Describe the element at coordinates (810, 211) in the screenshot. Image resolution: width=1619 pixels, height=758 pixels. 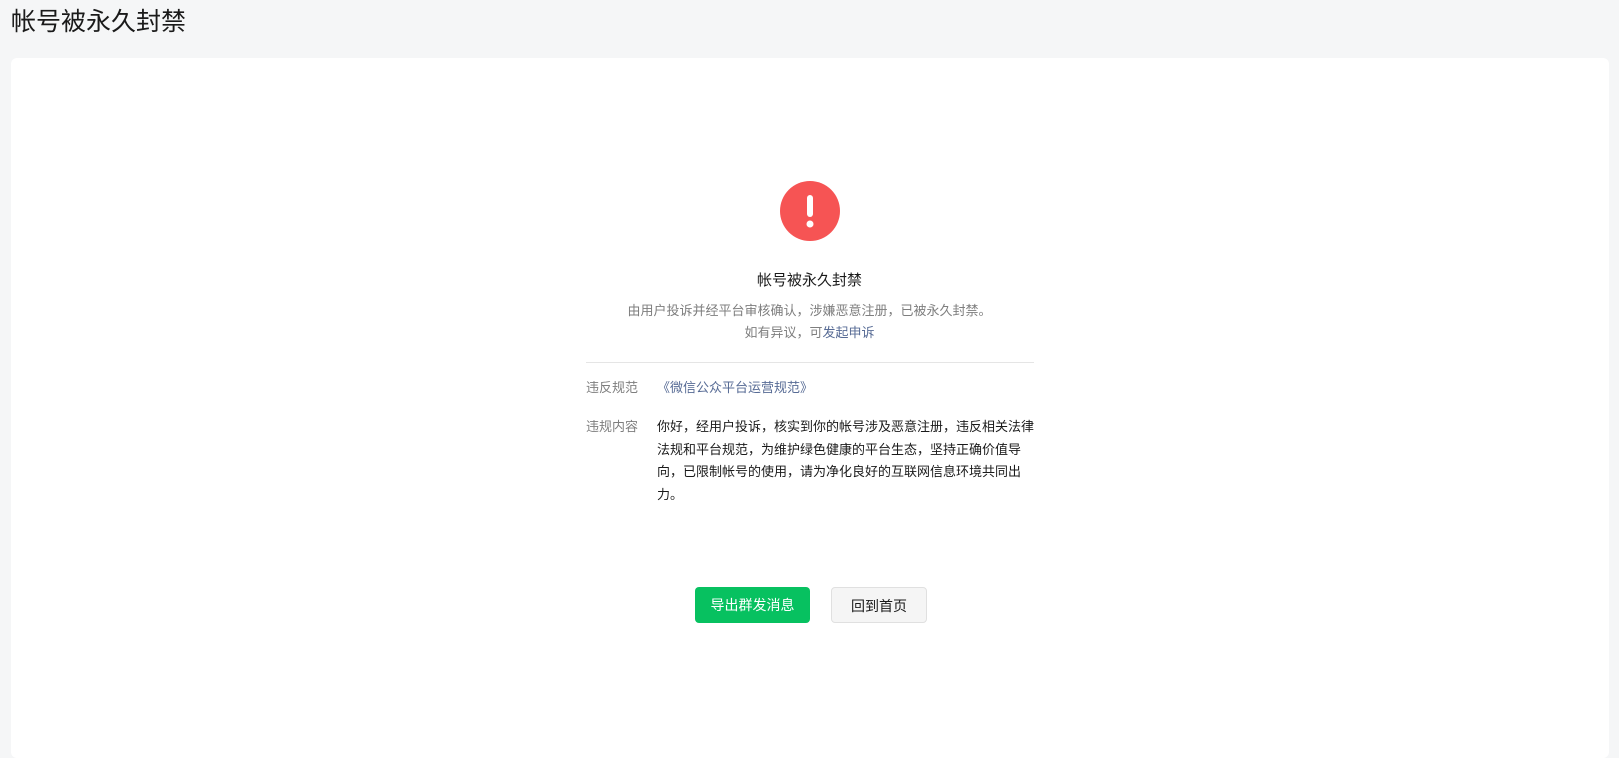
I see `exclamation-icon` at that location.